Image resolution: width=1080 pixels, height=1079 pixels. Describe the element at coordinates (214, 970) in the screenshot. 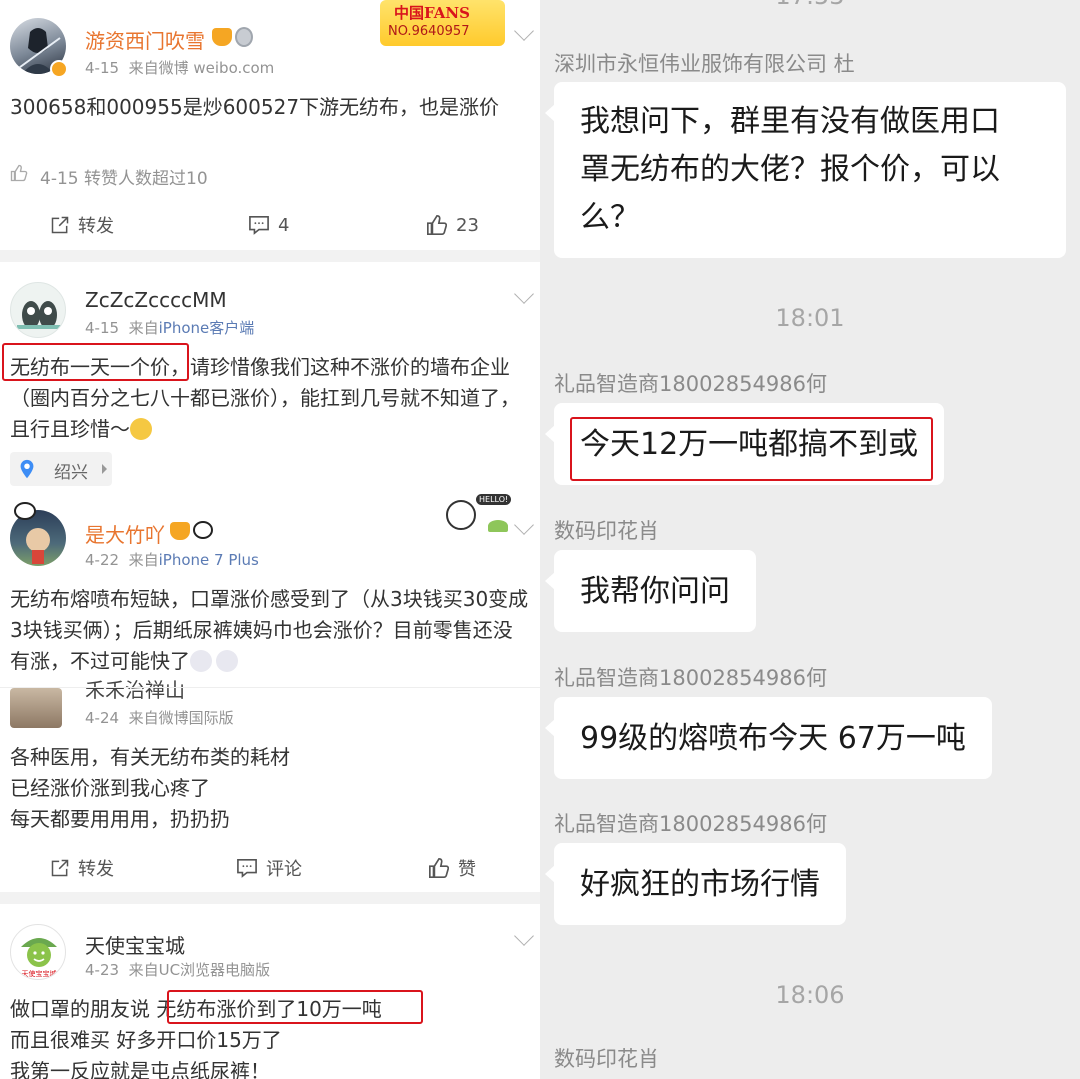

I see `post-source: UC浏览器电脑版` at that location.